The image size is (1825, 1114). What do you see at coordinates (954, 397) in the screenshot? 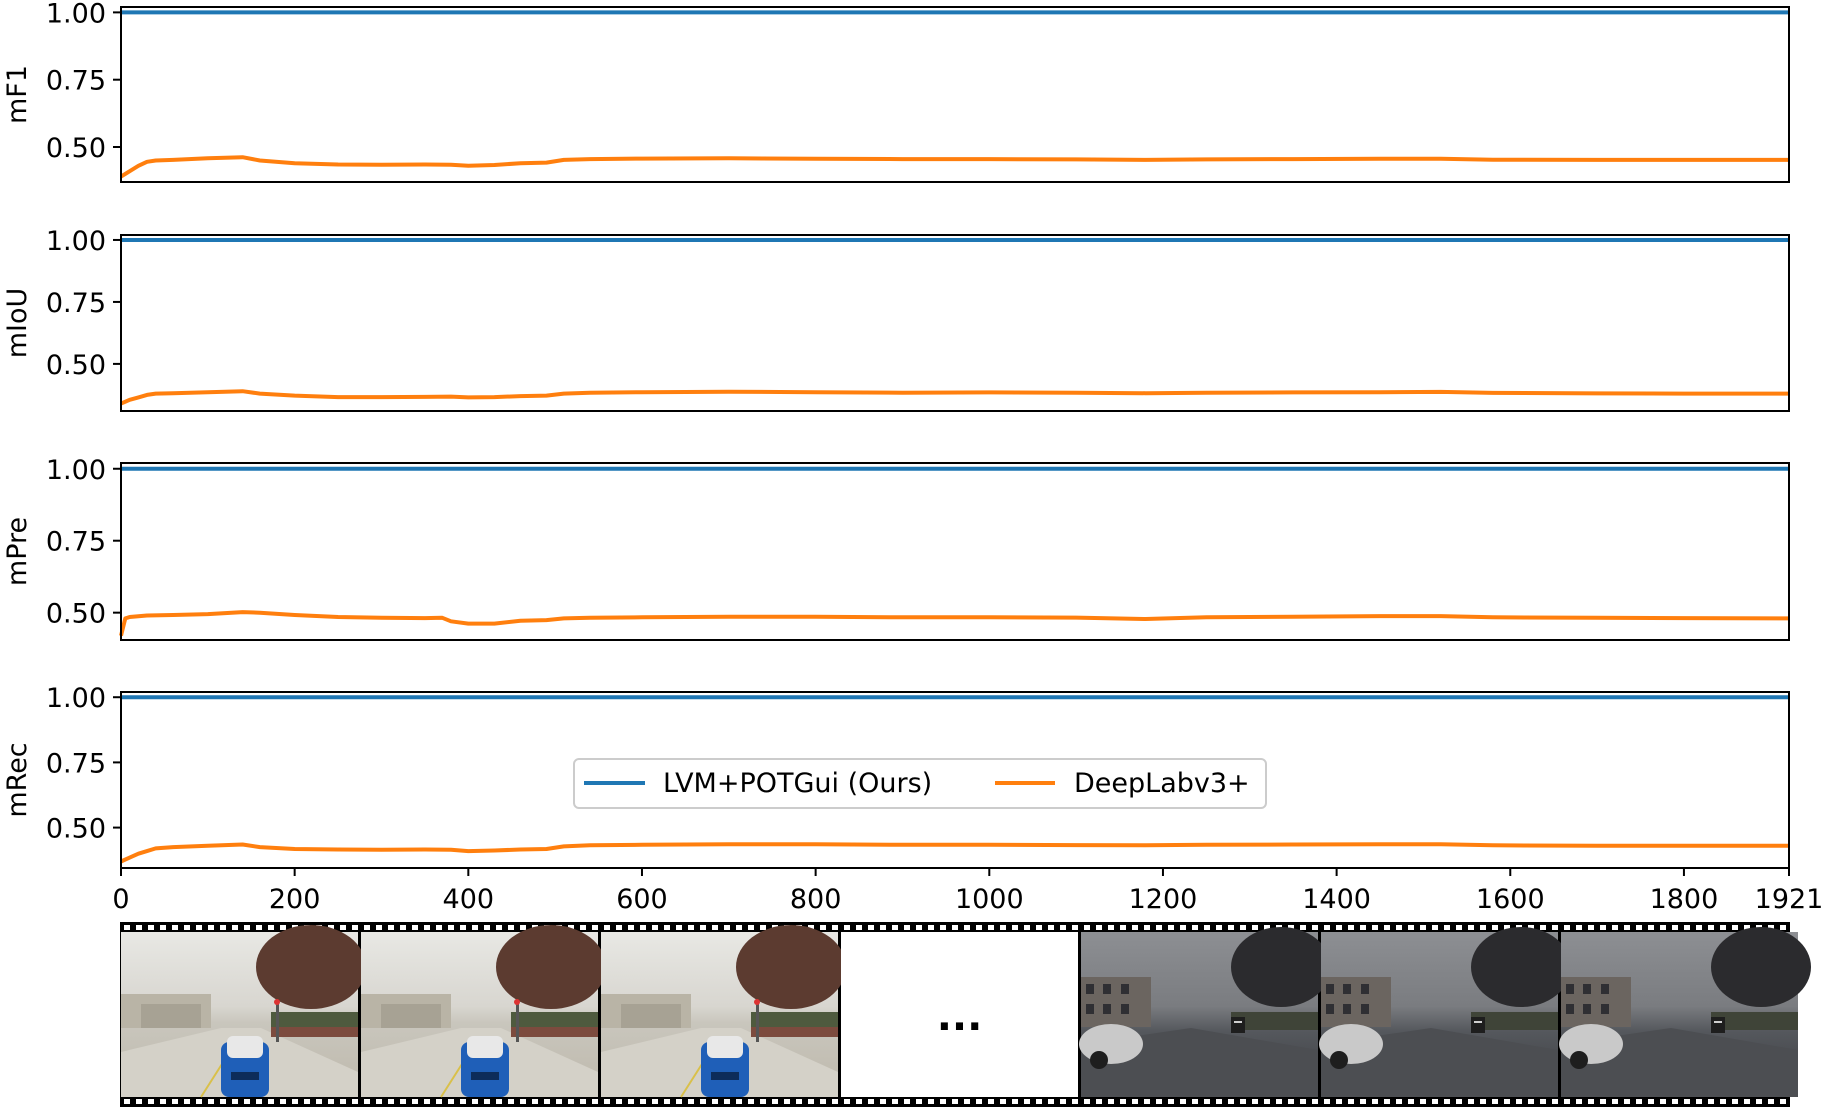
I see `series-line-deeplabv3plus` at bounding box center [954, 397].